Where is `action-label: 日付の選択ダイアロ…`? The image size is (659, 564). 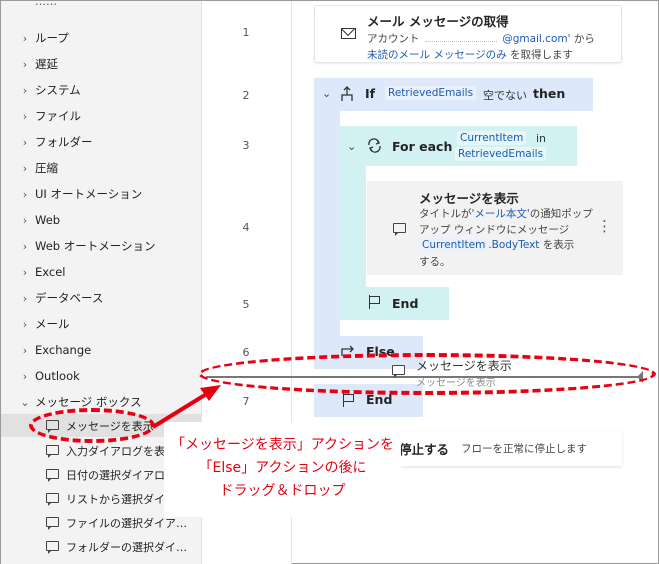 action-label: 日付の選択ダイアロ… is located at coordinates (121, 475).